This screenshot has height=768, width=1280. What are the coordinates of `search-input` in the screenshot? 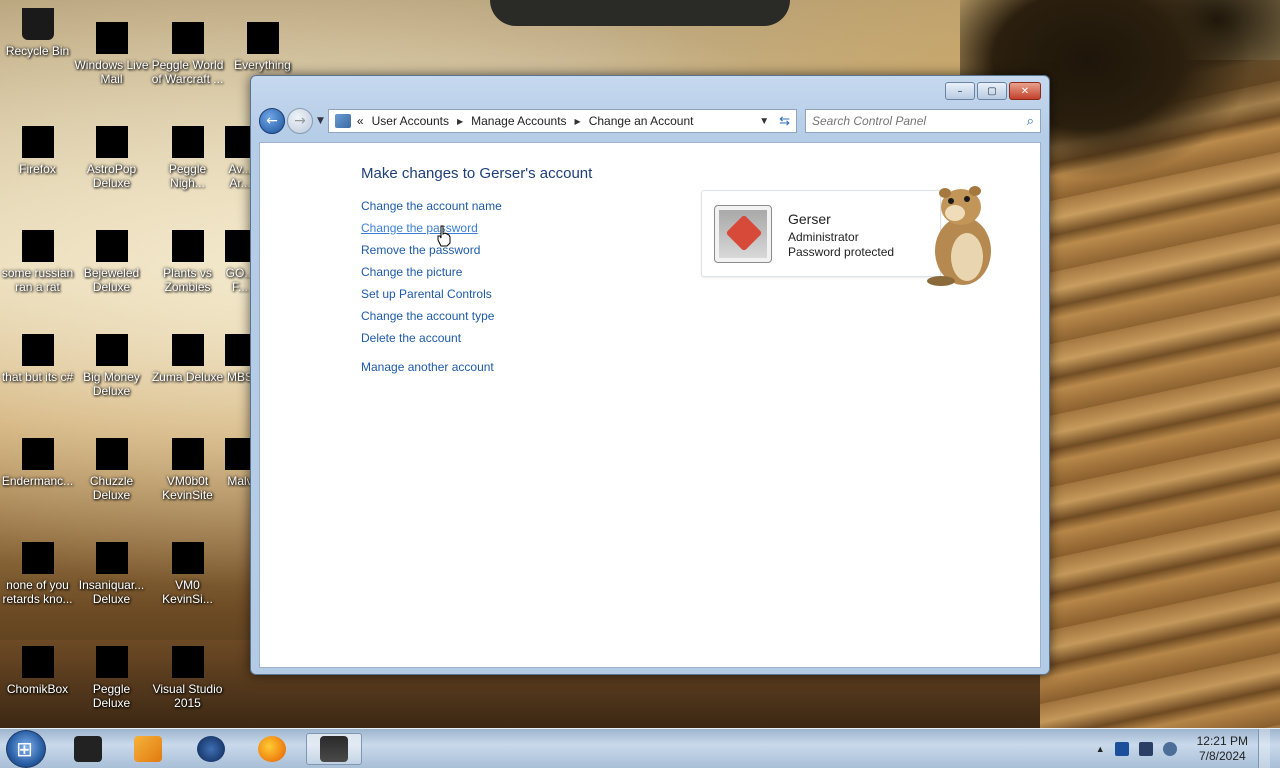 It's located at (919, 121).